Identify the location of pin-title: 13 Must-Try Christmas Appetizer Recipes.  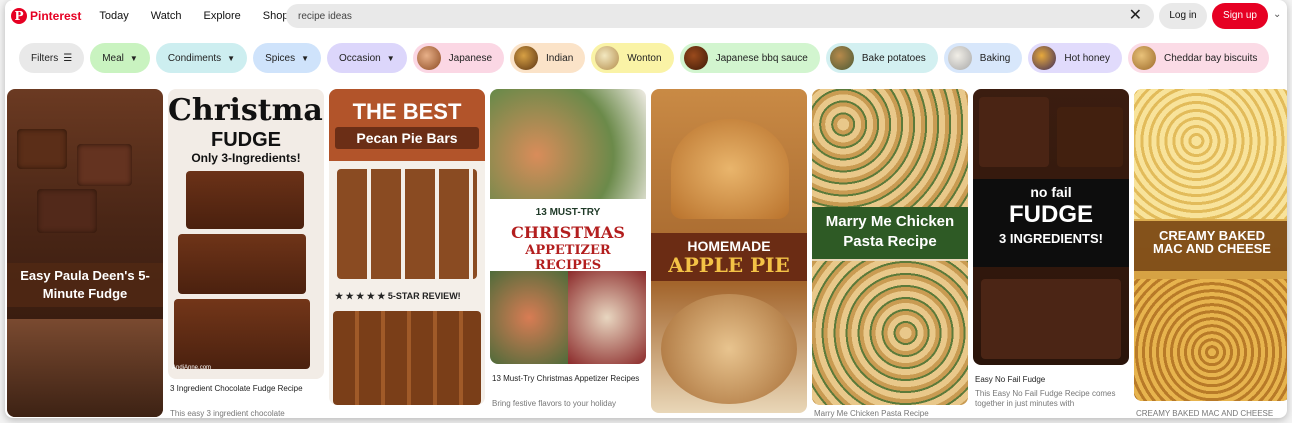
(567, 379).